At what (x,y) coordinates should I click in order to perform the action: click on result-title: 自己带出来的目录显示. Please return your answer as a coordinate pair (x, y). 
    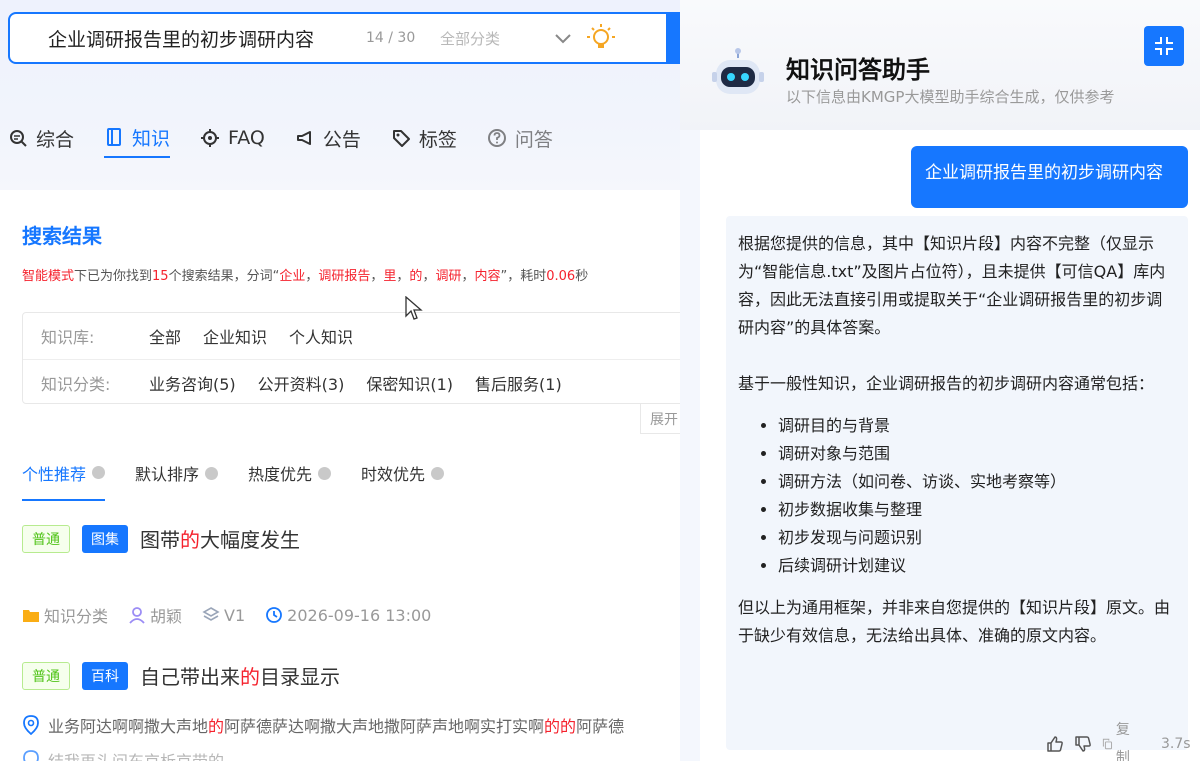
    Looking at the image, I should click on (240, 675).